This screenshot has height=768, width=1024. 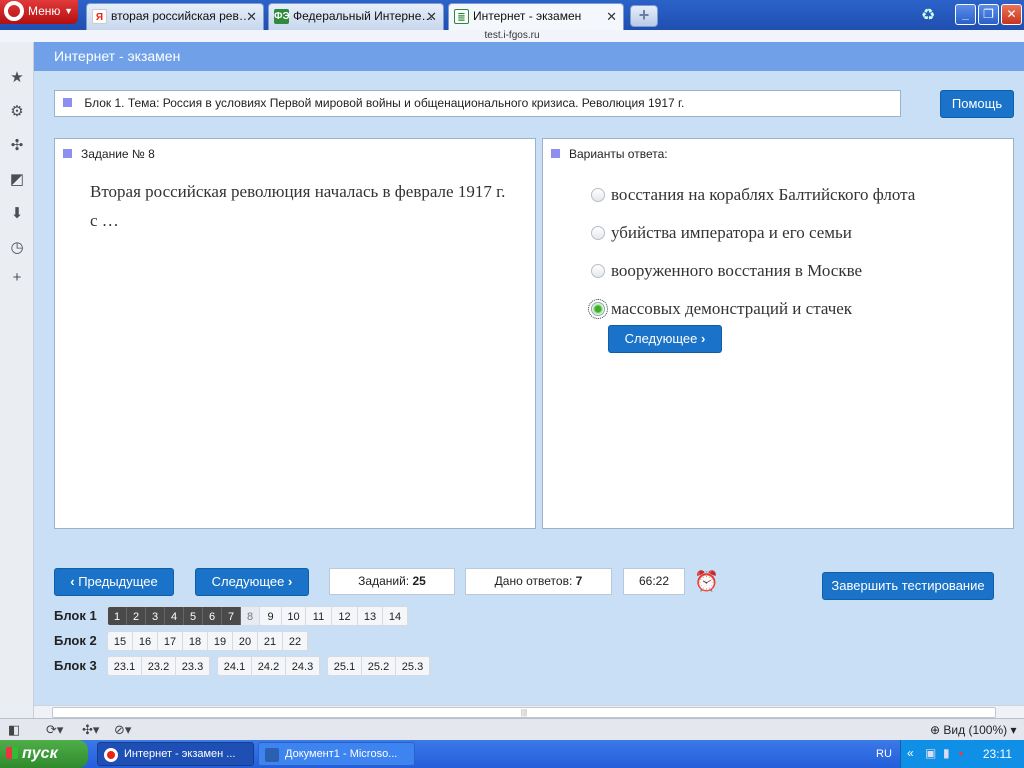 I want to click on answers-title: Варианты ответа:, so click(x=609, y=154).